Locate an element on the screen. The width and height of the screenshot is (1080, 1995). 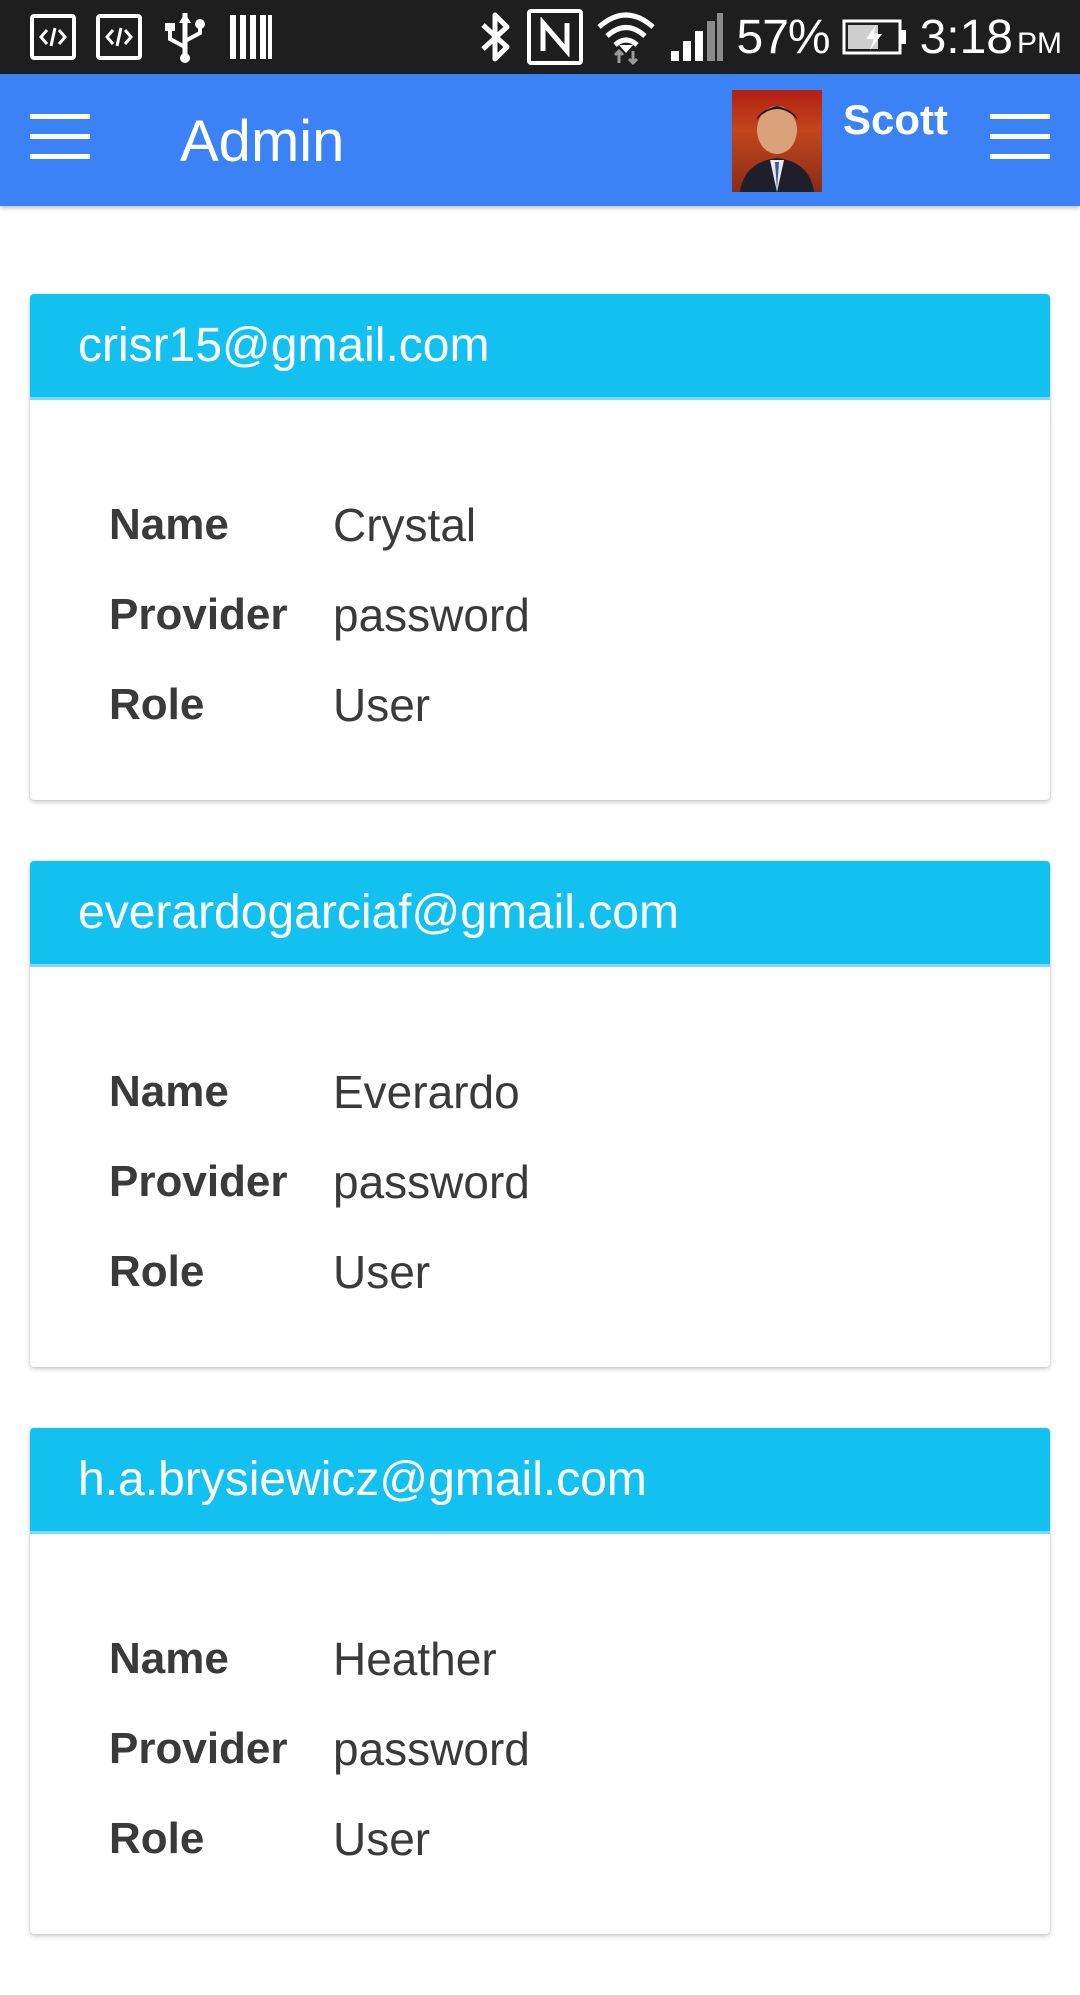
user-name: Scott is located at coordinates (895, 120).